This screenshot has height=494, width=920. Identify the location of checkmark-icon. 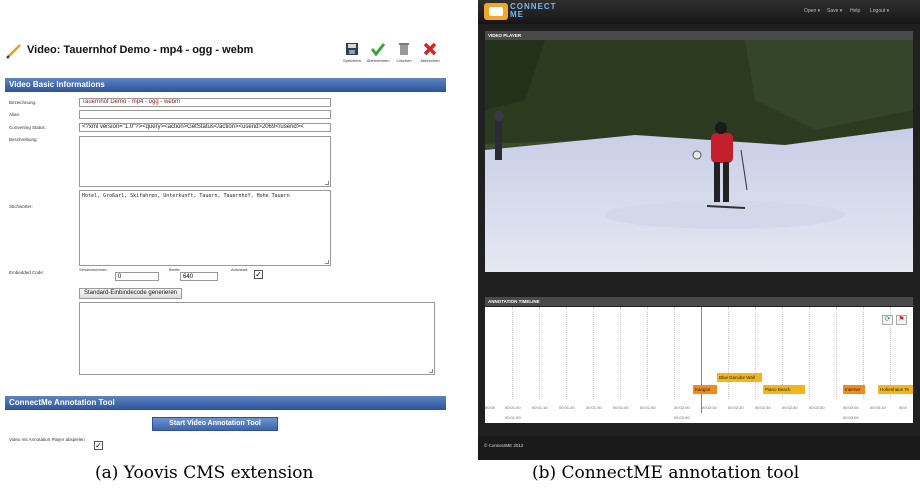
(378, 49).